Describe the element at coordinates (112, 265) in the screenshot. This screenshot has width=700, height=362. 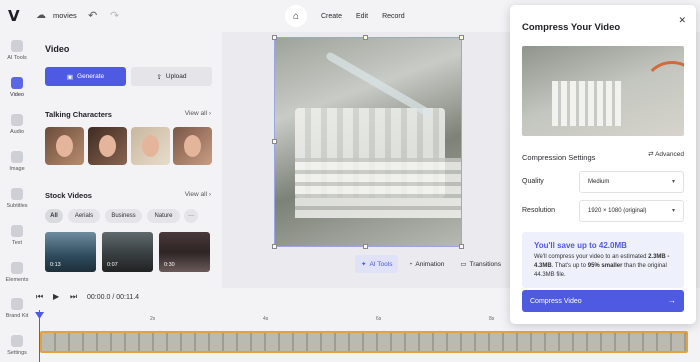
I see `video-duration: 0:07` at that location.